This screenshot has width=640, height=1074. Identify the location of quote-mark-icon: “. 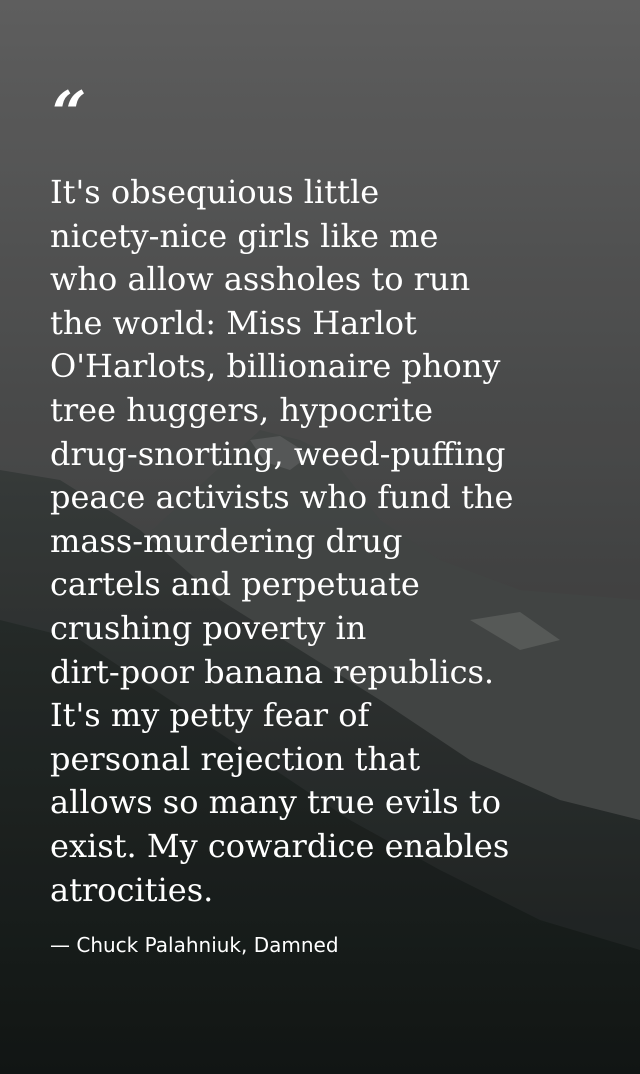
(69, 114).